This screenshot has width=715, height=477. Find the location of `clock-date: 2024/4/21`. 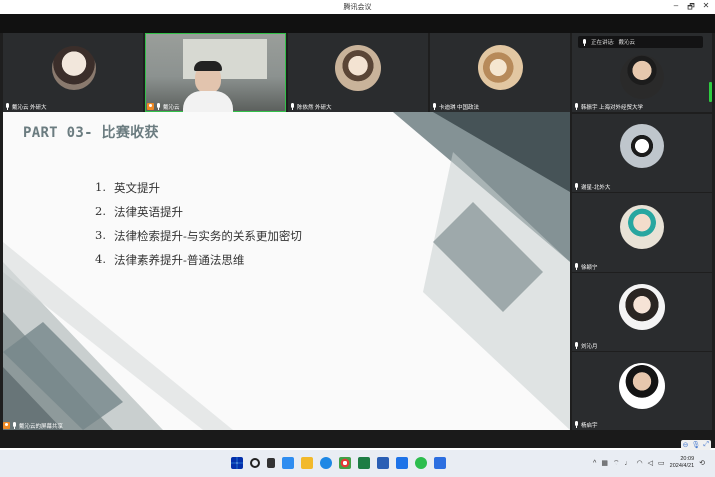

clock-date: 2024/4/21 is located at coordinates (682, 466).